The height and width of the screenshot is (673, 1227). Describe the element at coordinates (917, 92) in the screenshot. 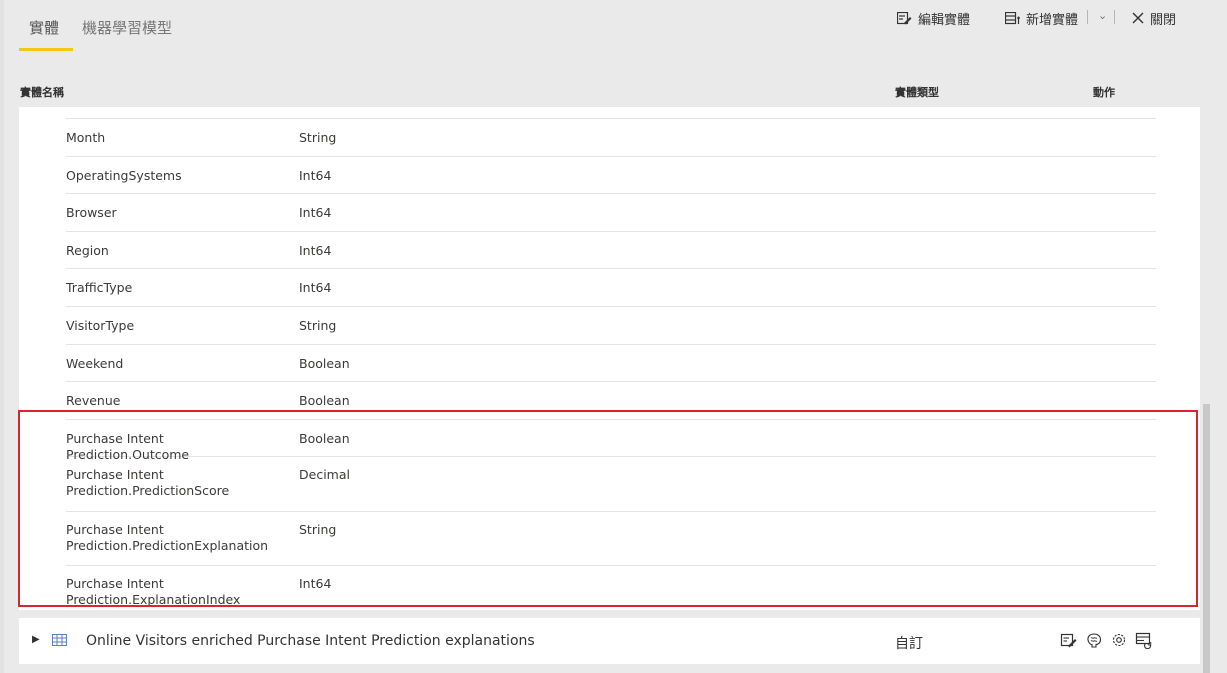

I see `column-header-type: 實體類型` at that location.